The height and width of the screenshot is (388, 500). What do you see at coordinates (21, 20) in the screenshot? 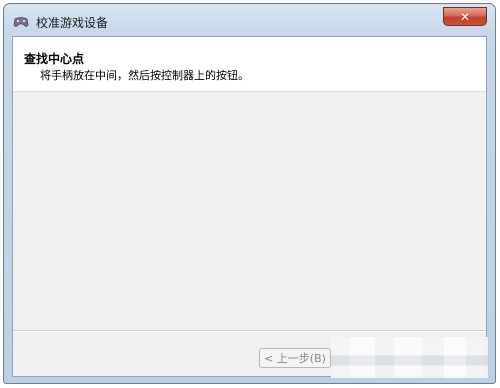
I see `gamepad-icon` at bounding box center [21, 20].